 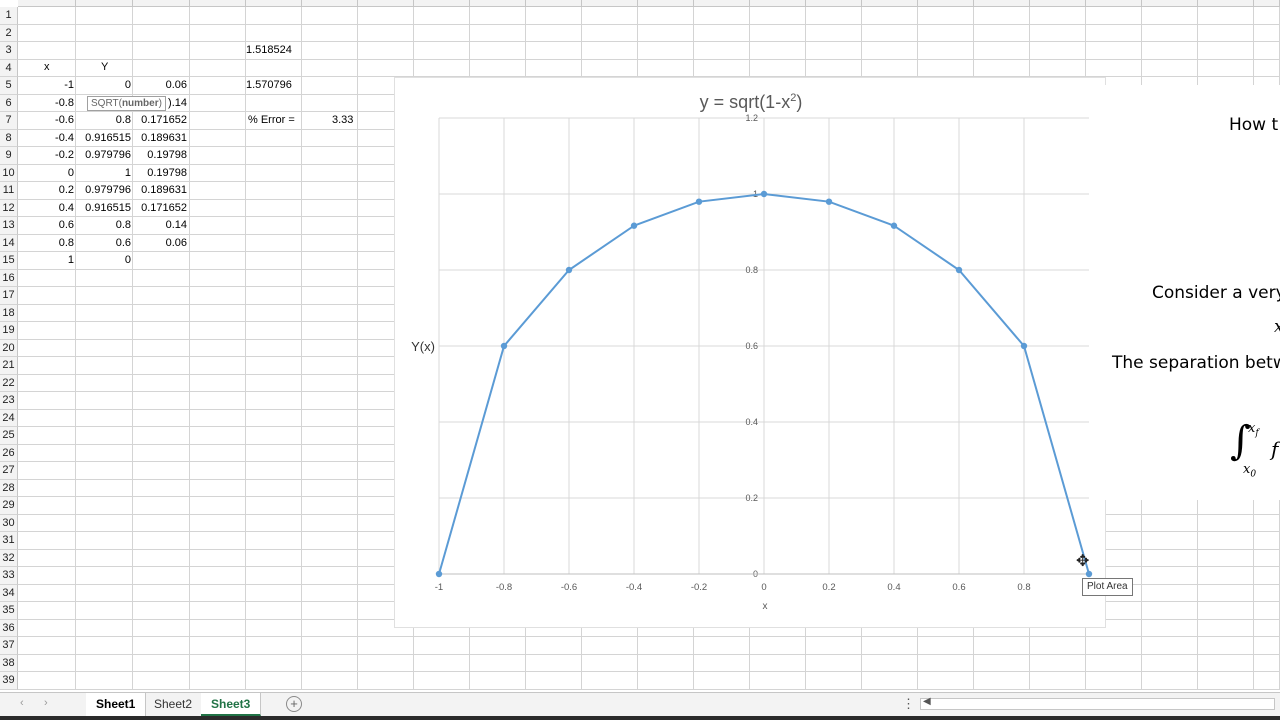 I want to click on exact-value-cell: 1.570796, so click(x=272, y=85).